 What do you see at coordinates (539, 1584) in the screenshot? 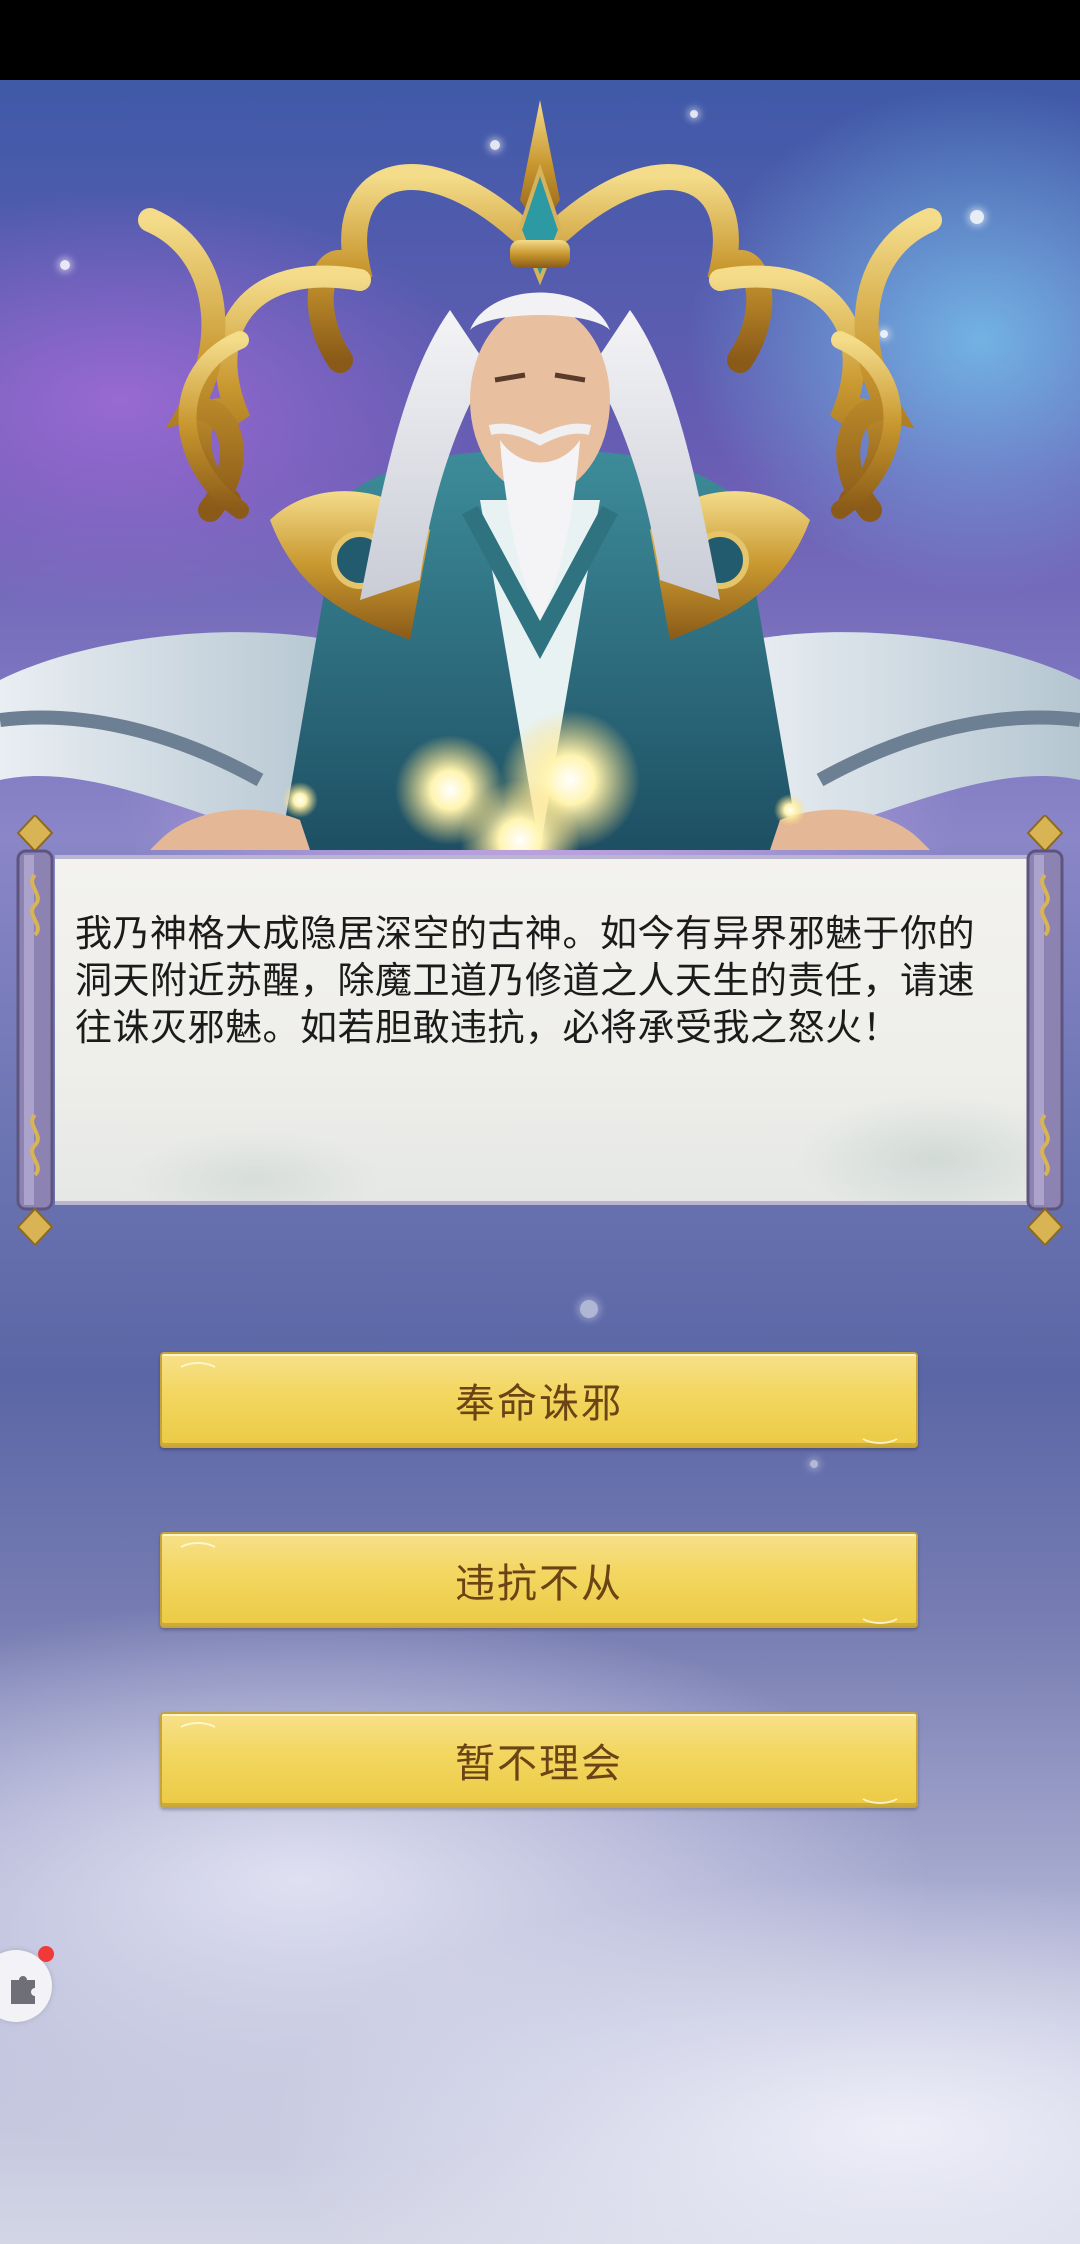
I see `choice-label: 违抗不从` at bounding box center [539, 1584].